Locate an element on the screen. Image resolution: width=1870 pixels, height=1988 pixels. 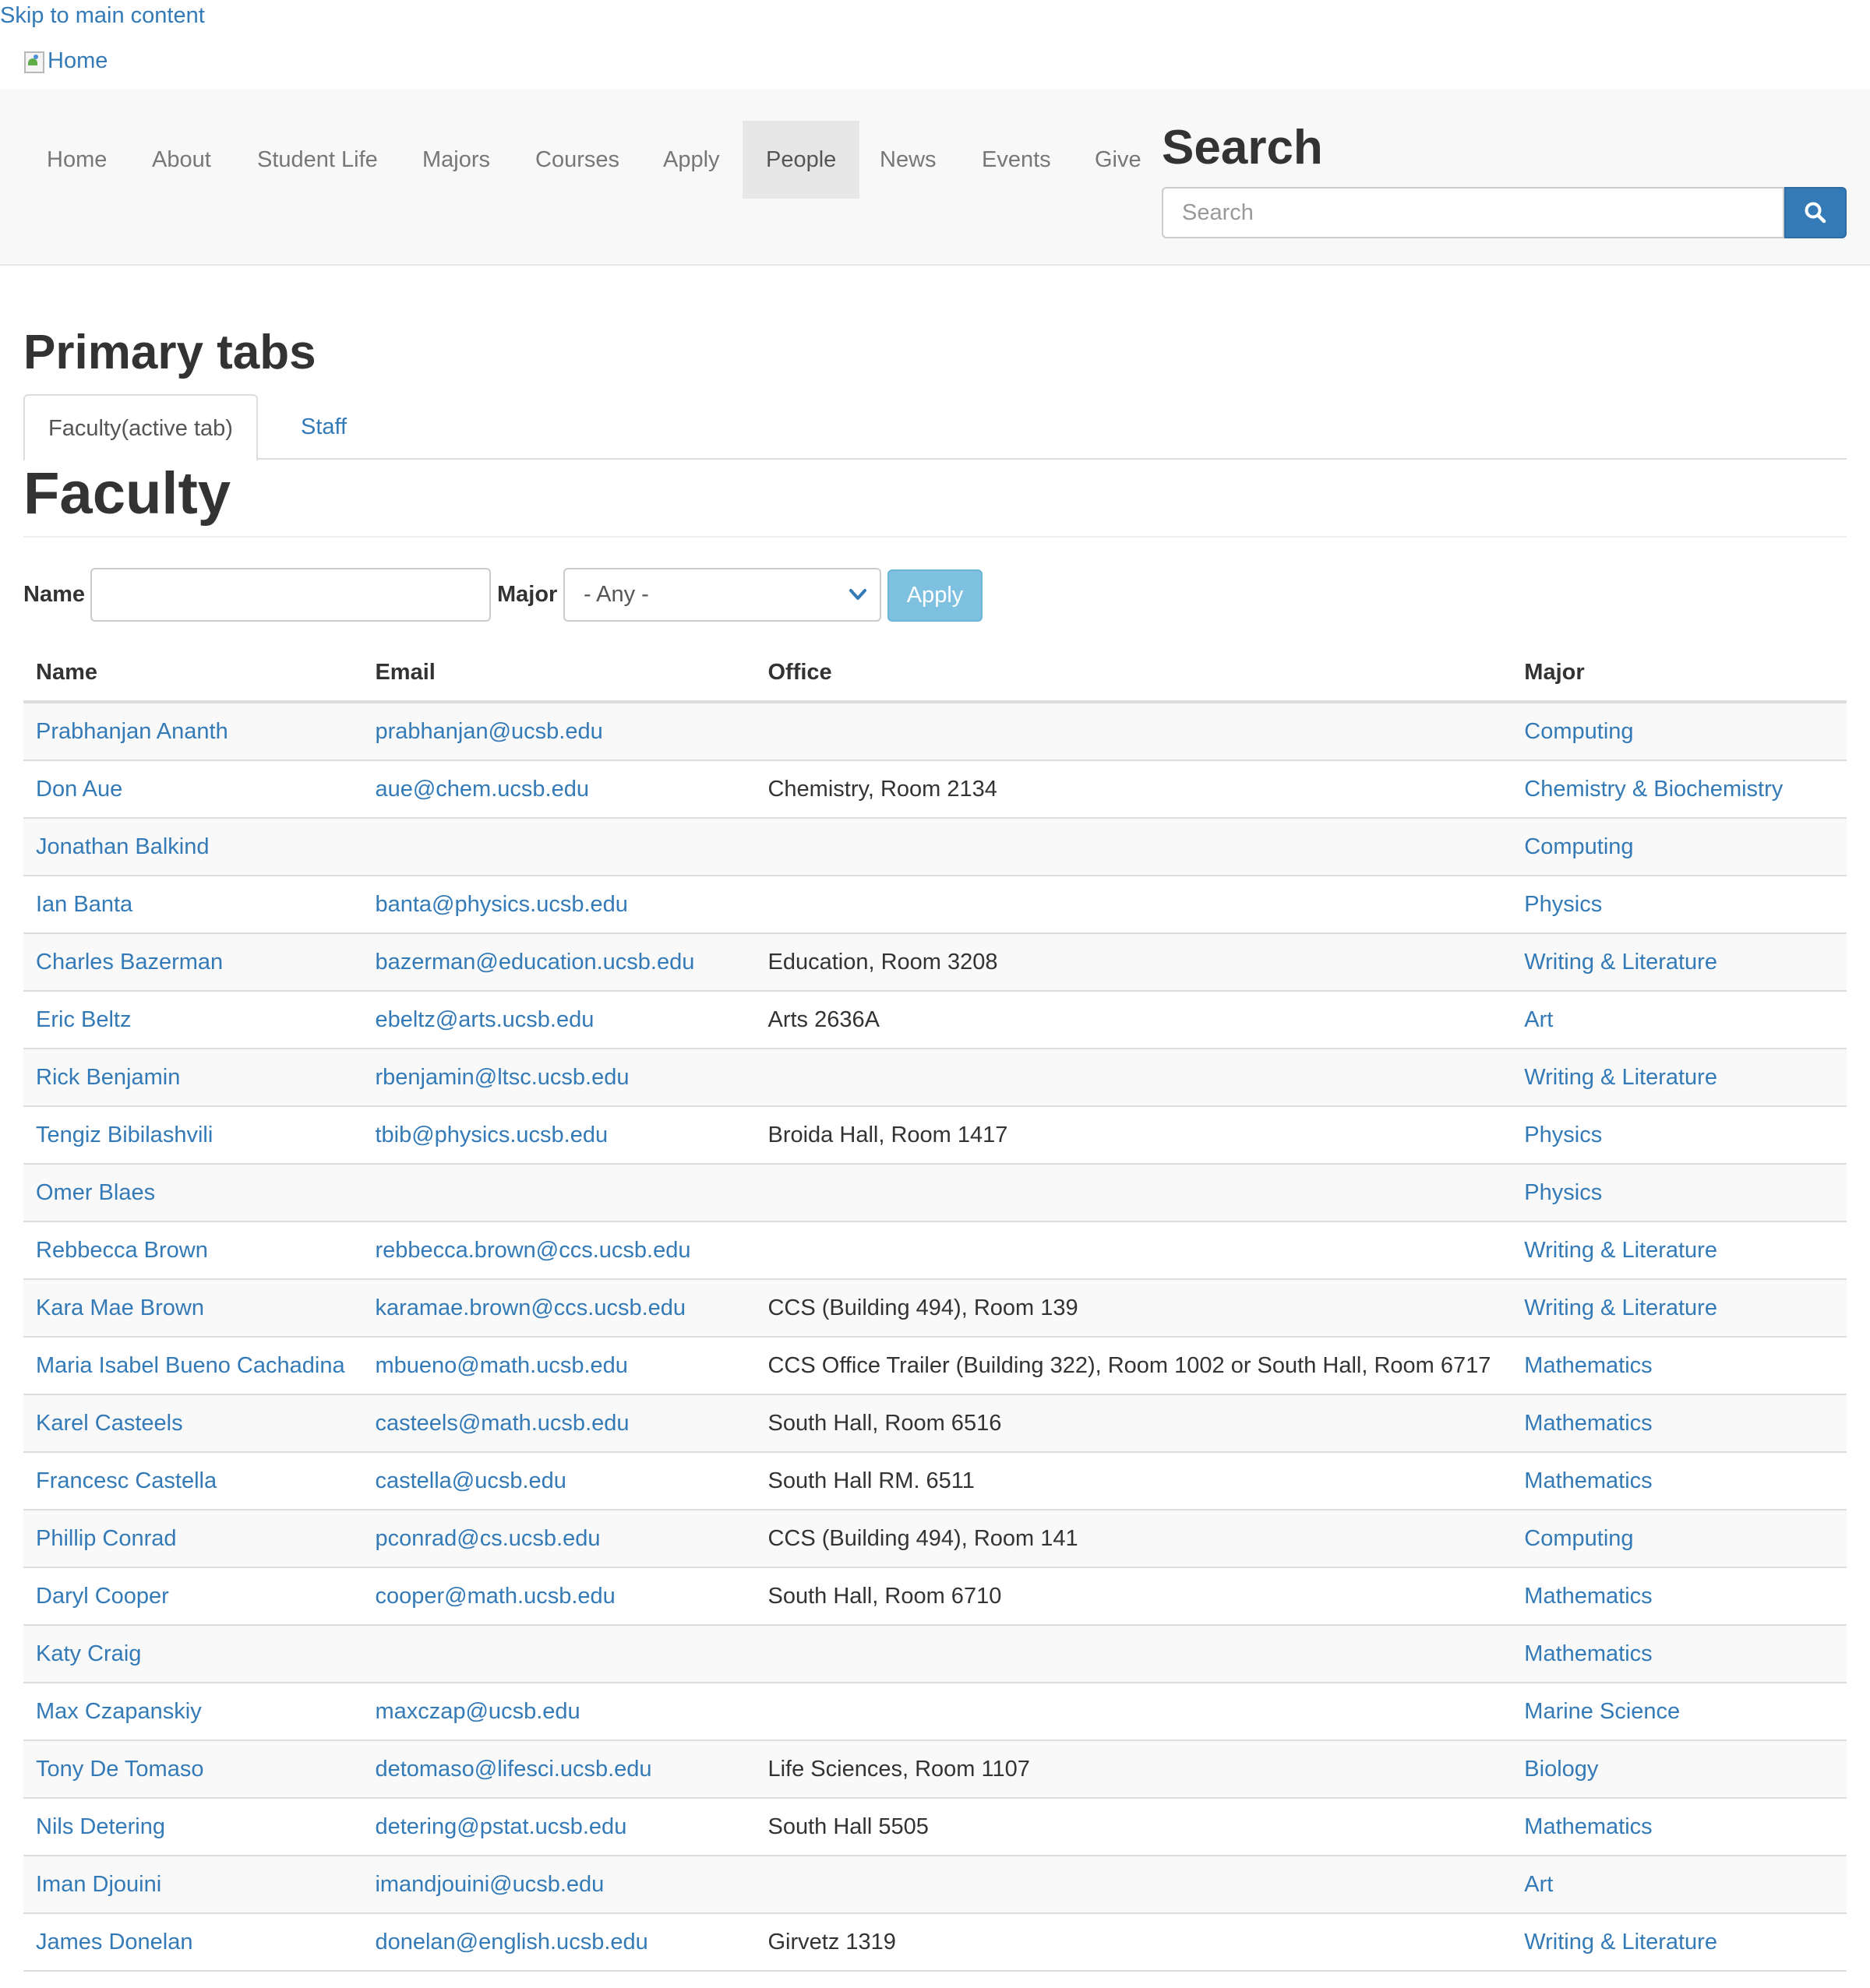
faculty-name-link: Rick Benjamin is located at coordinates (108, 1077).